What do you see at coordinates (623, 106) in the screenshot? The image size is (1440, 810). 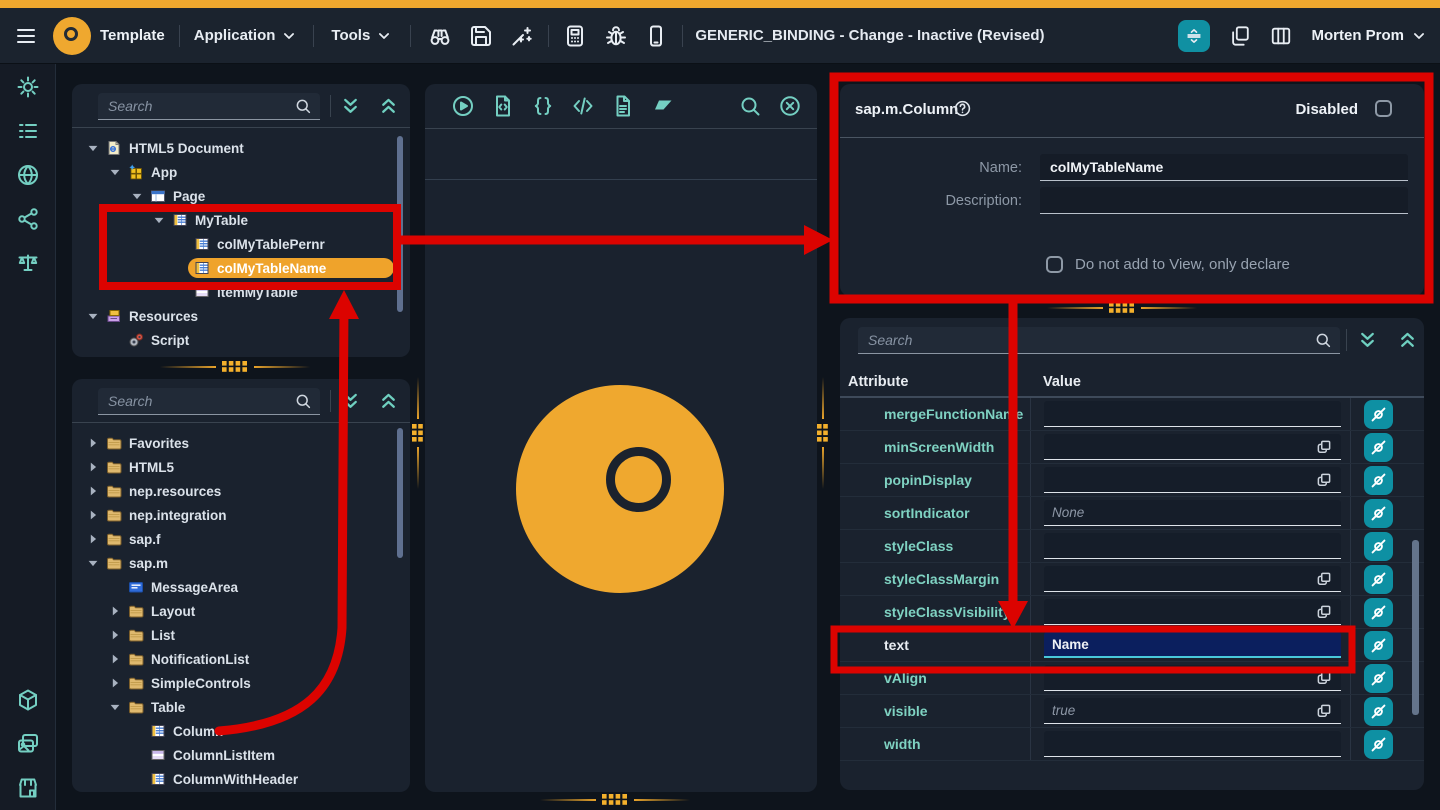 I see `document-icon` at bounding box center [623, 106].